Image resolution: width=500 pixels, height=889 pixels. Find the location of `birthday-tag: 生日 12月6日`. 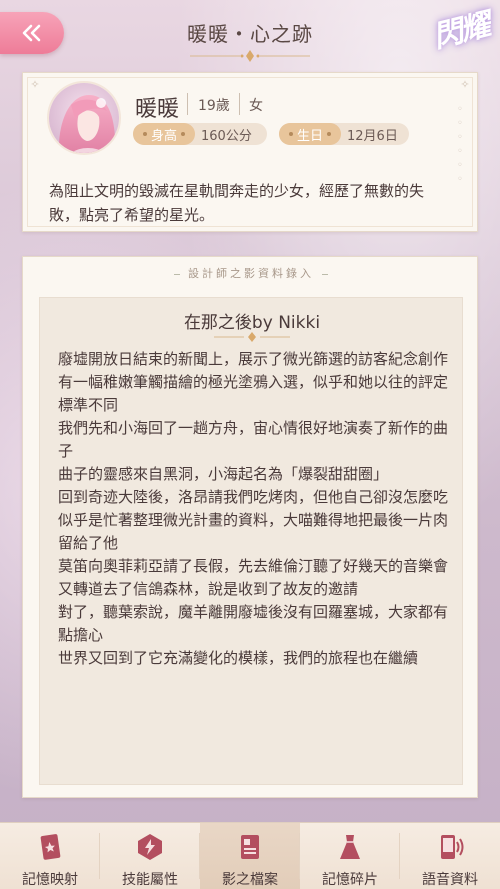

birthday-tag: 生日 12月6日 is located at coordinates (344, 134).